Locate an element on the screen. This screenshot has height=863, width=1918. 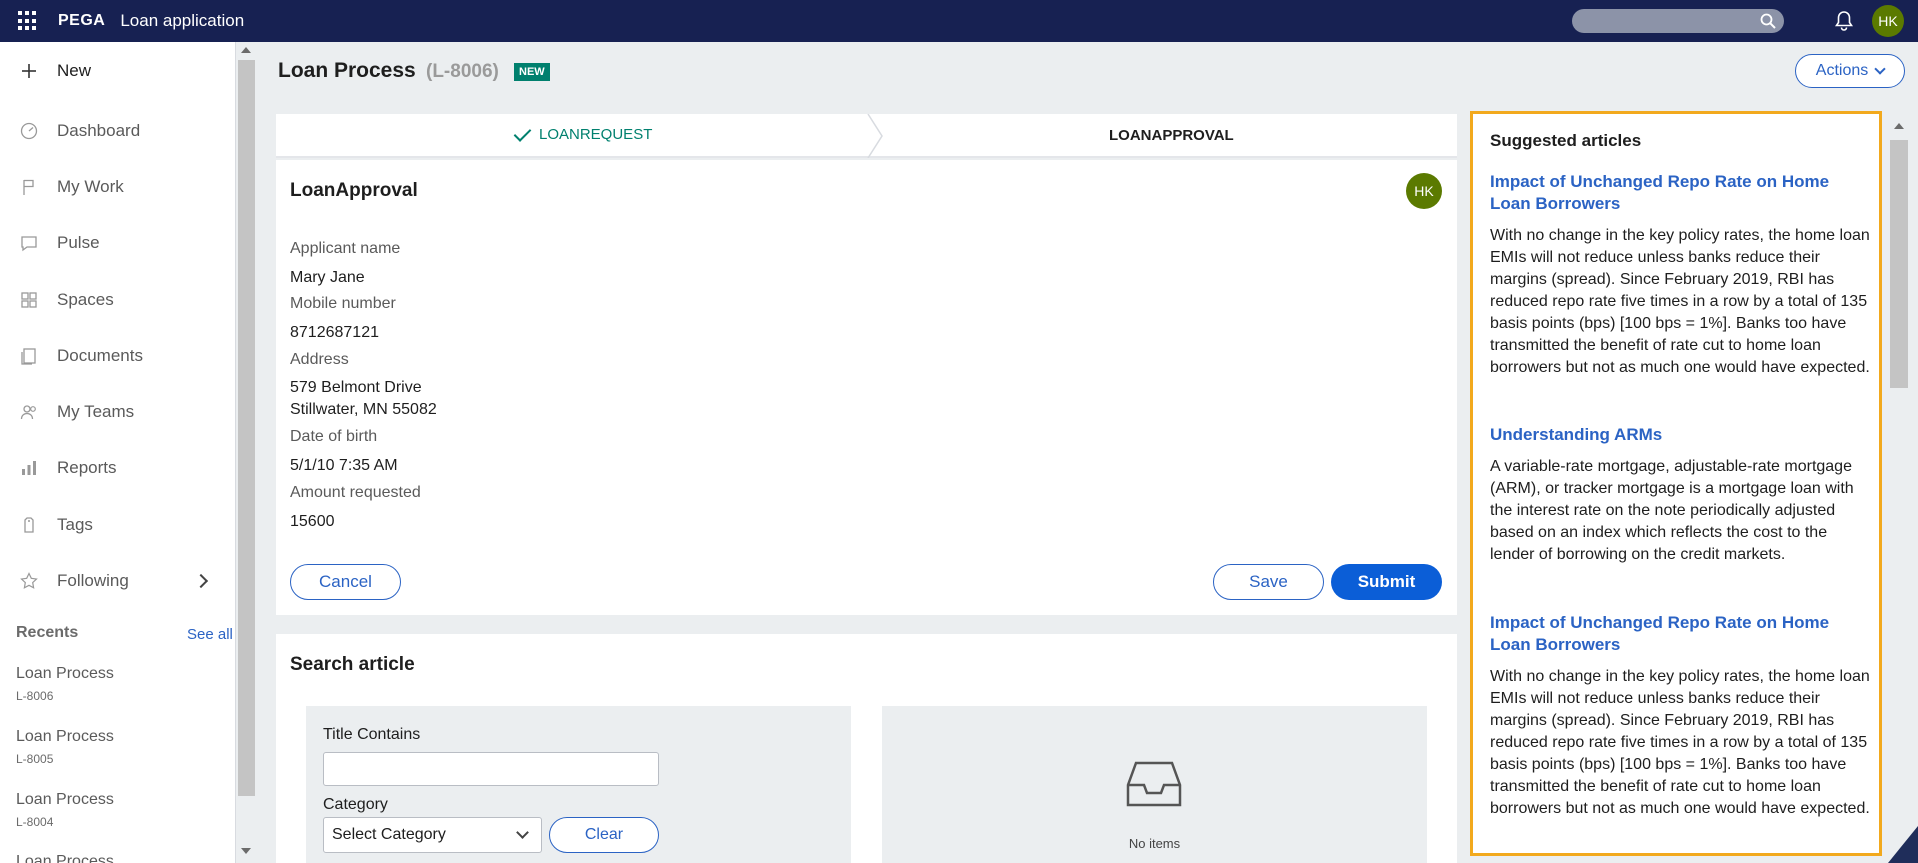
sidebar-item-label: Pulse is located at coordinates (78, 242).